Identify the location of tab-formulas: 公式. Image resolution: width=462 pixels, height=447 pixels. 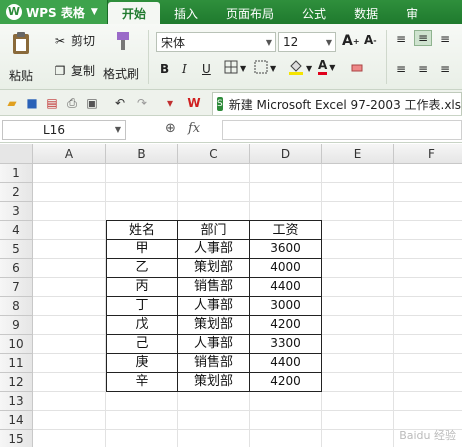
(314, 13).